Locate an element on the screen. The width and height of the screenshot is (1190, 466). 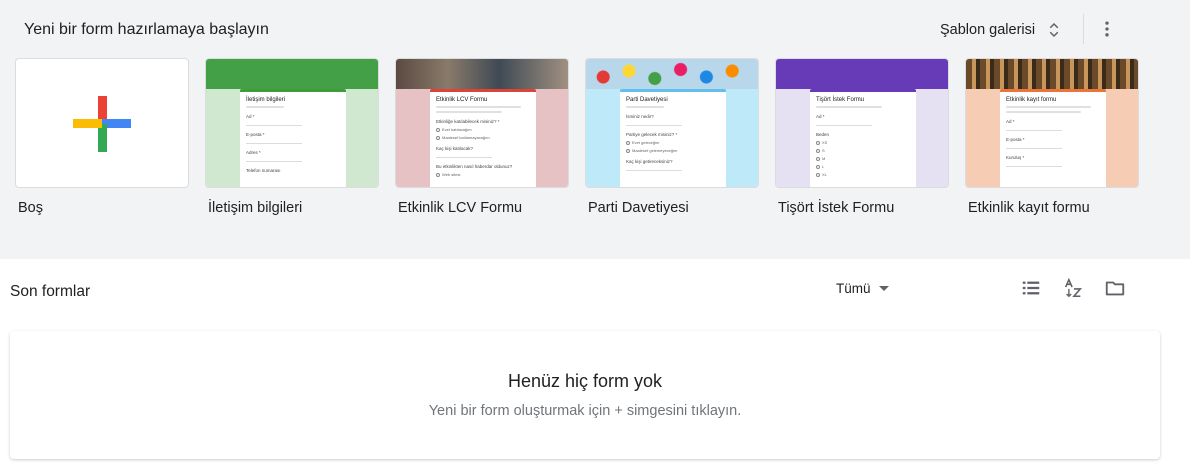
sort-az-icon is located at coordinates (1073, 287).